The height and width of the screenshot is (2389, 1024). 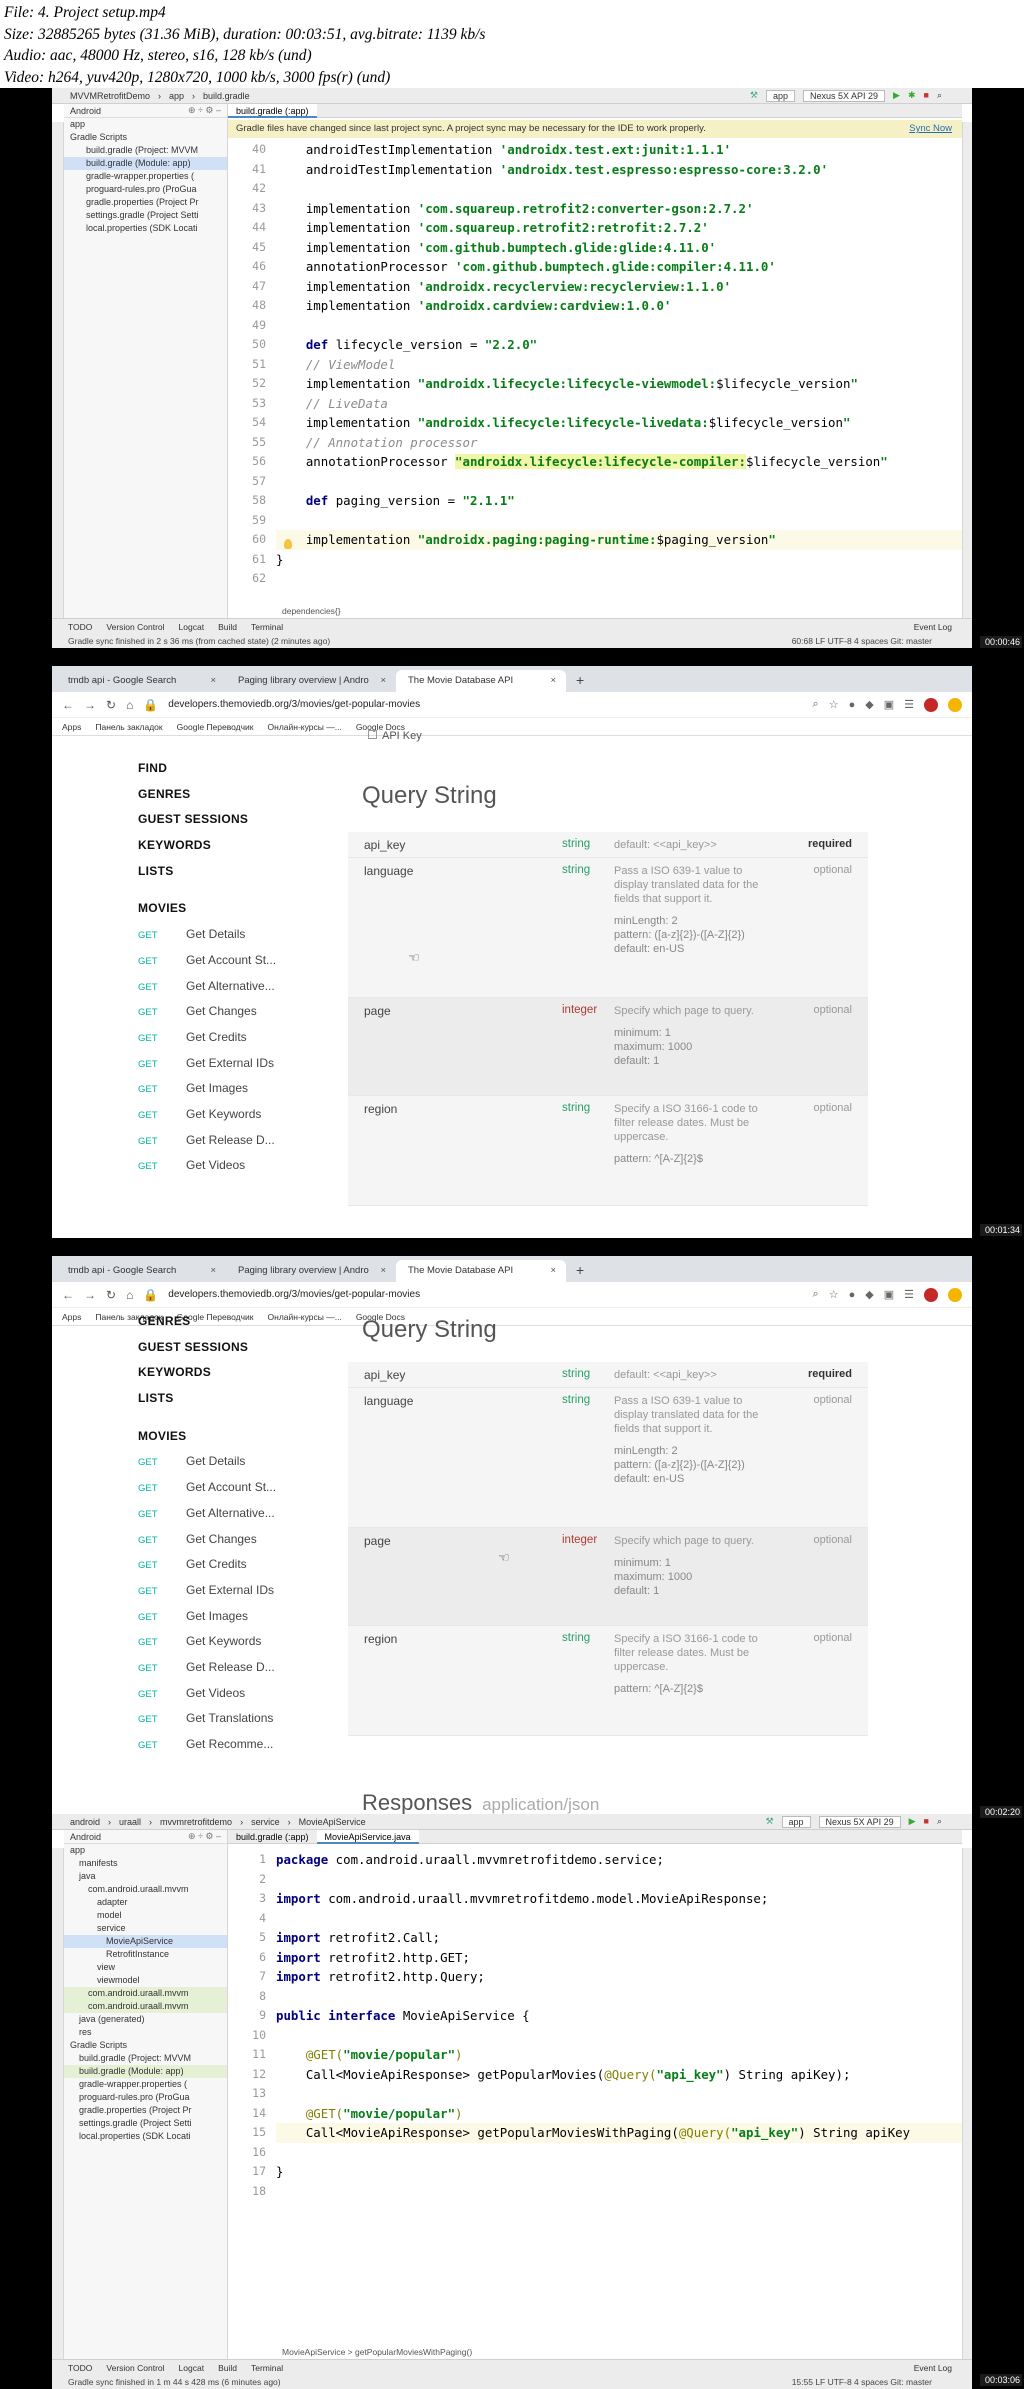 I want to click on ext-icon: ●, so click(x=852, y=705).